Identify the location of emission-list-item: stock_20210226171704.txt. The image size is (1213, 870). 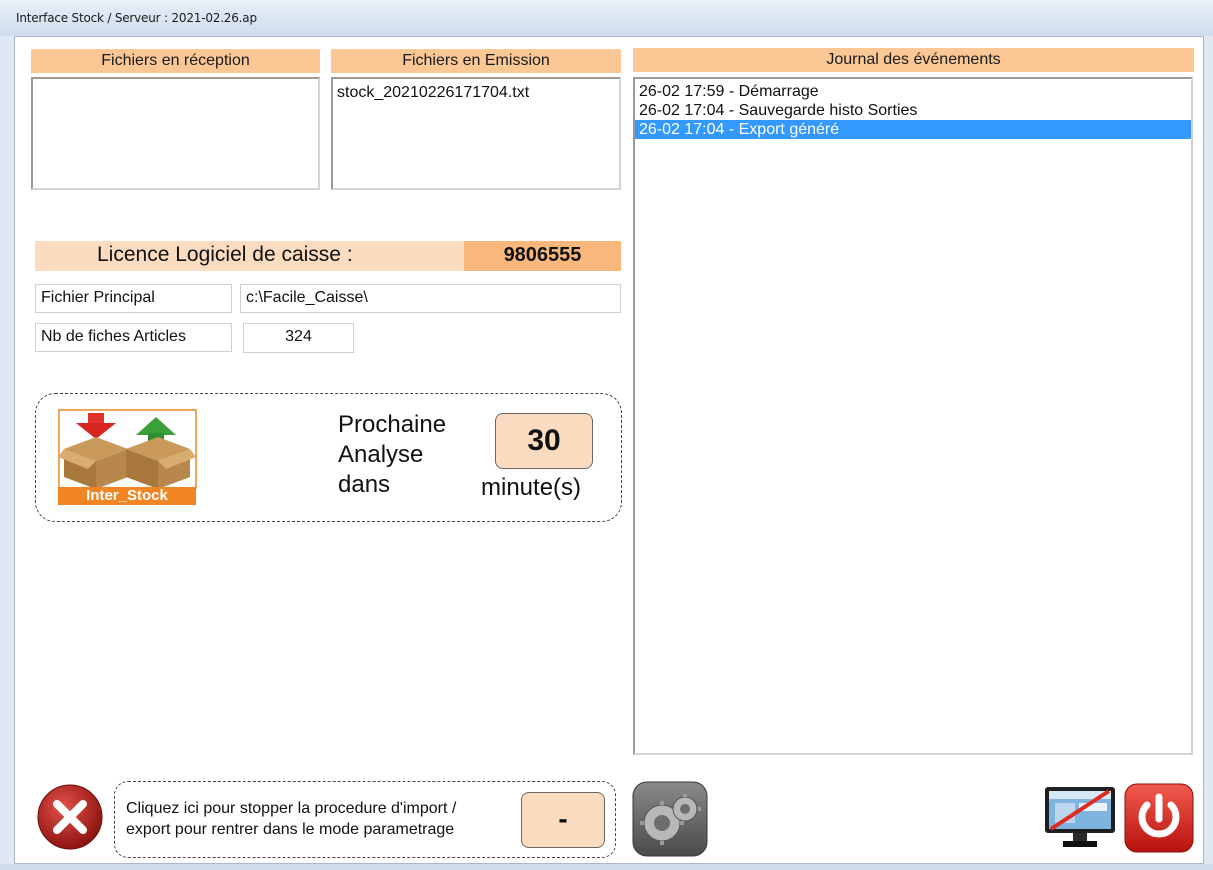
(476, 92).